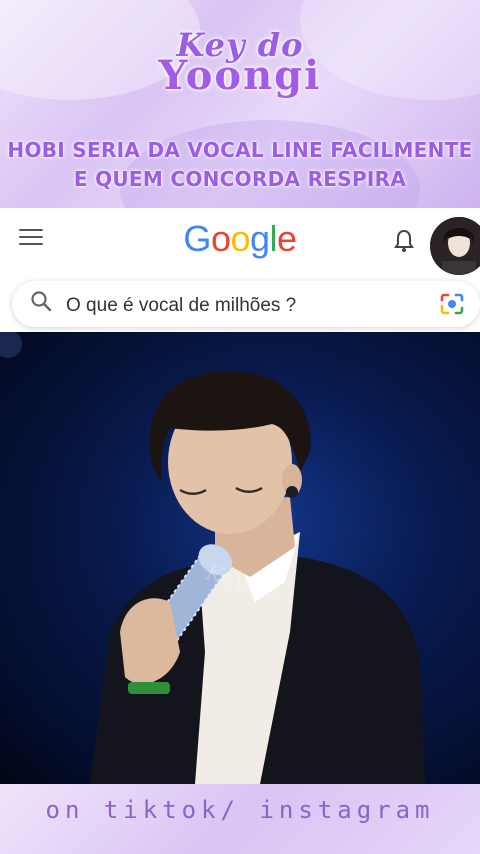 The height and width of the screenshot is (854, 480). What do you see at coordinates (404, 241) in the screenshot?
I see `bell-icon` at bounding box center [404, 241].